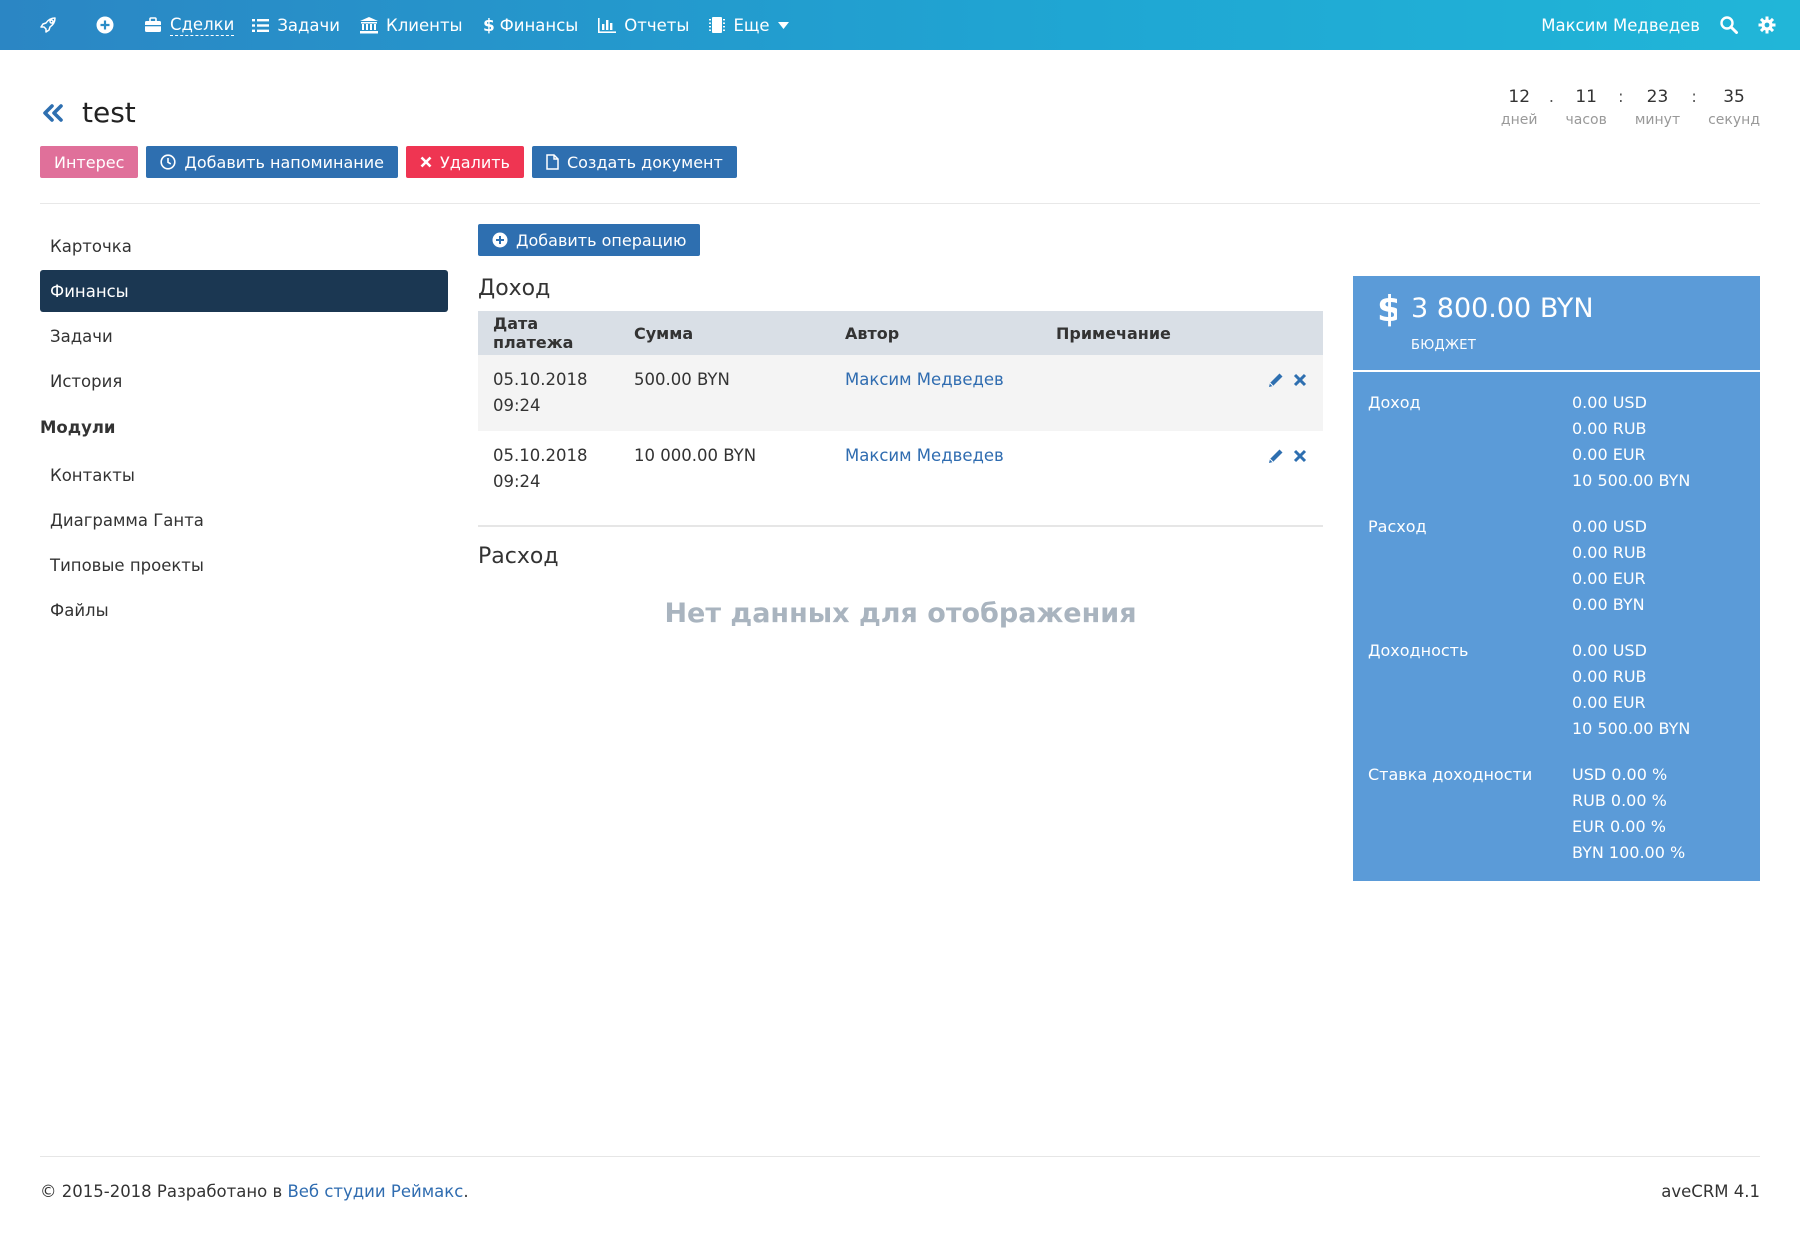  What do you see at coordinates (1631, 480) in the screenshot?
I see `summary-value: 10 500.00 BYN` at bounding box center [1631, 480].